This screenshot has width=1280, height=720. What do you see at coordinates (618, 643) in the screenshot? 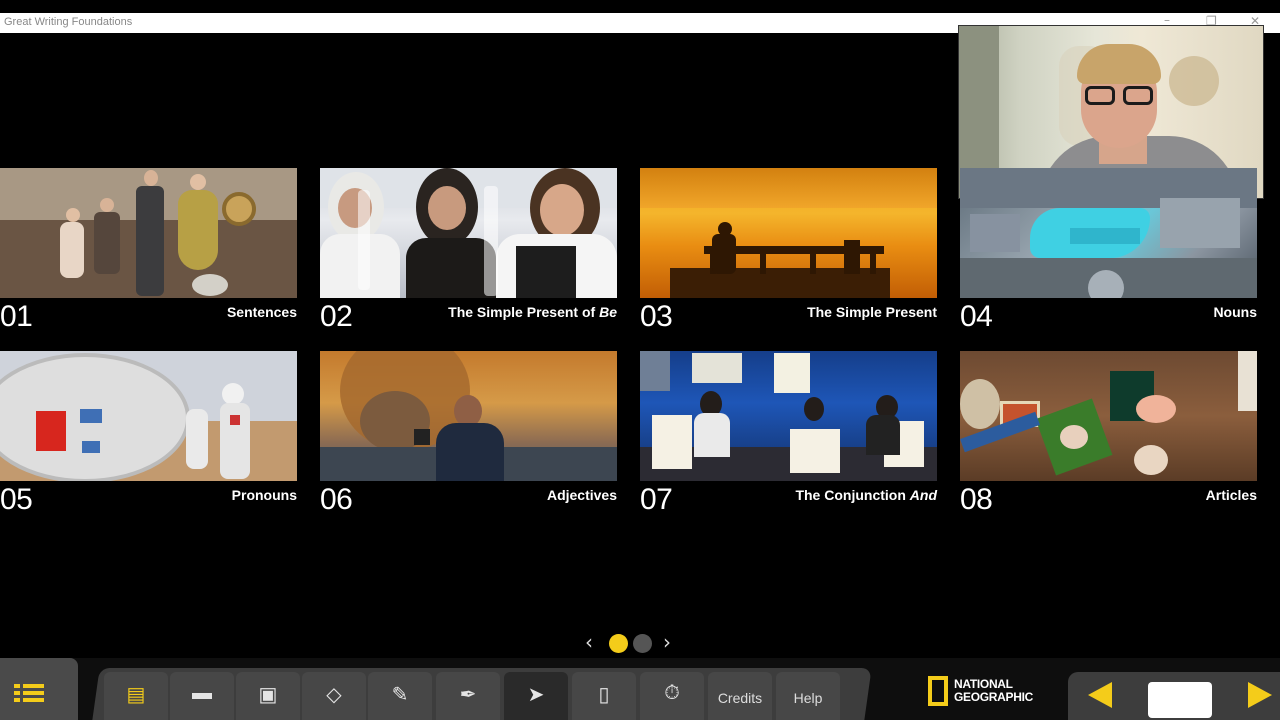
I see `page-dot-active` at bounding box center [618, 643].